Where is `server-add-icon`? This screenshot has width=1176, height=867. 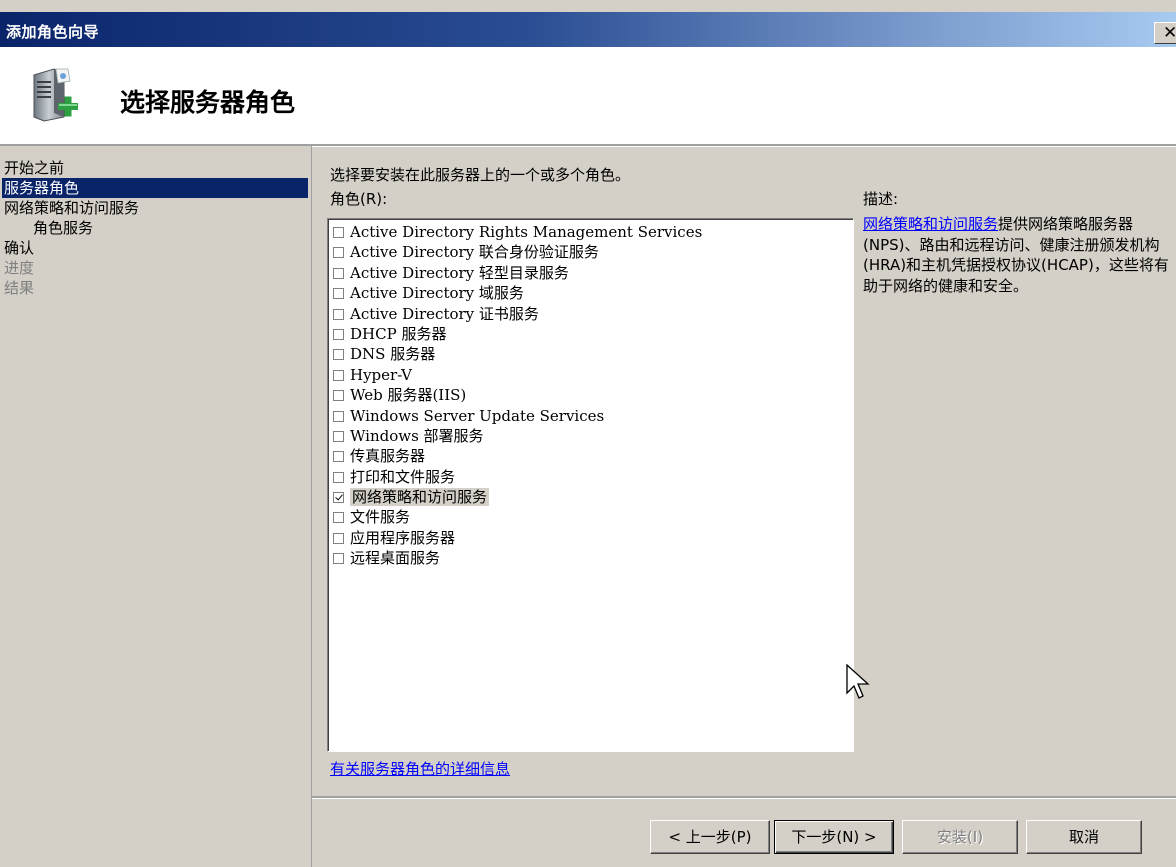 server-add-icon is located at coordinates (55, 95).